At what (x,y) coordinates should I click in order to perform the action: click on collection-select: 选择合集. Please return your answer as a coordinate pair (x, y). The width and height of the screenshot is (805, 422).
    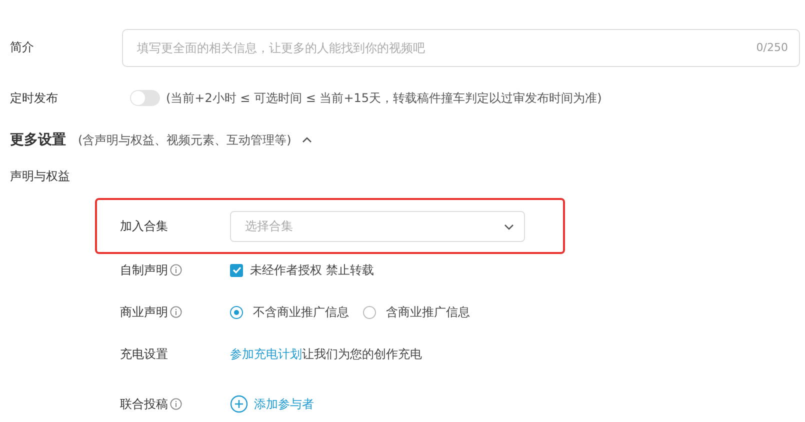
    Looking at the image, I should click on (377, 226).